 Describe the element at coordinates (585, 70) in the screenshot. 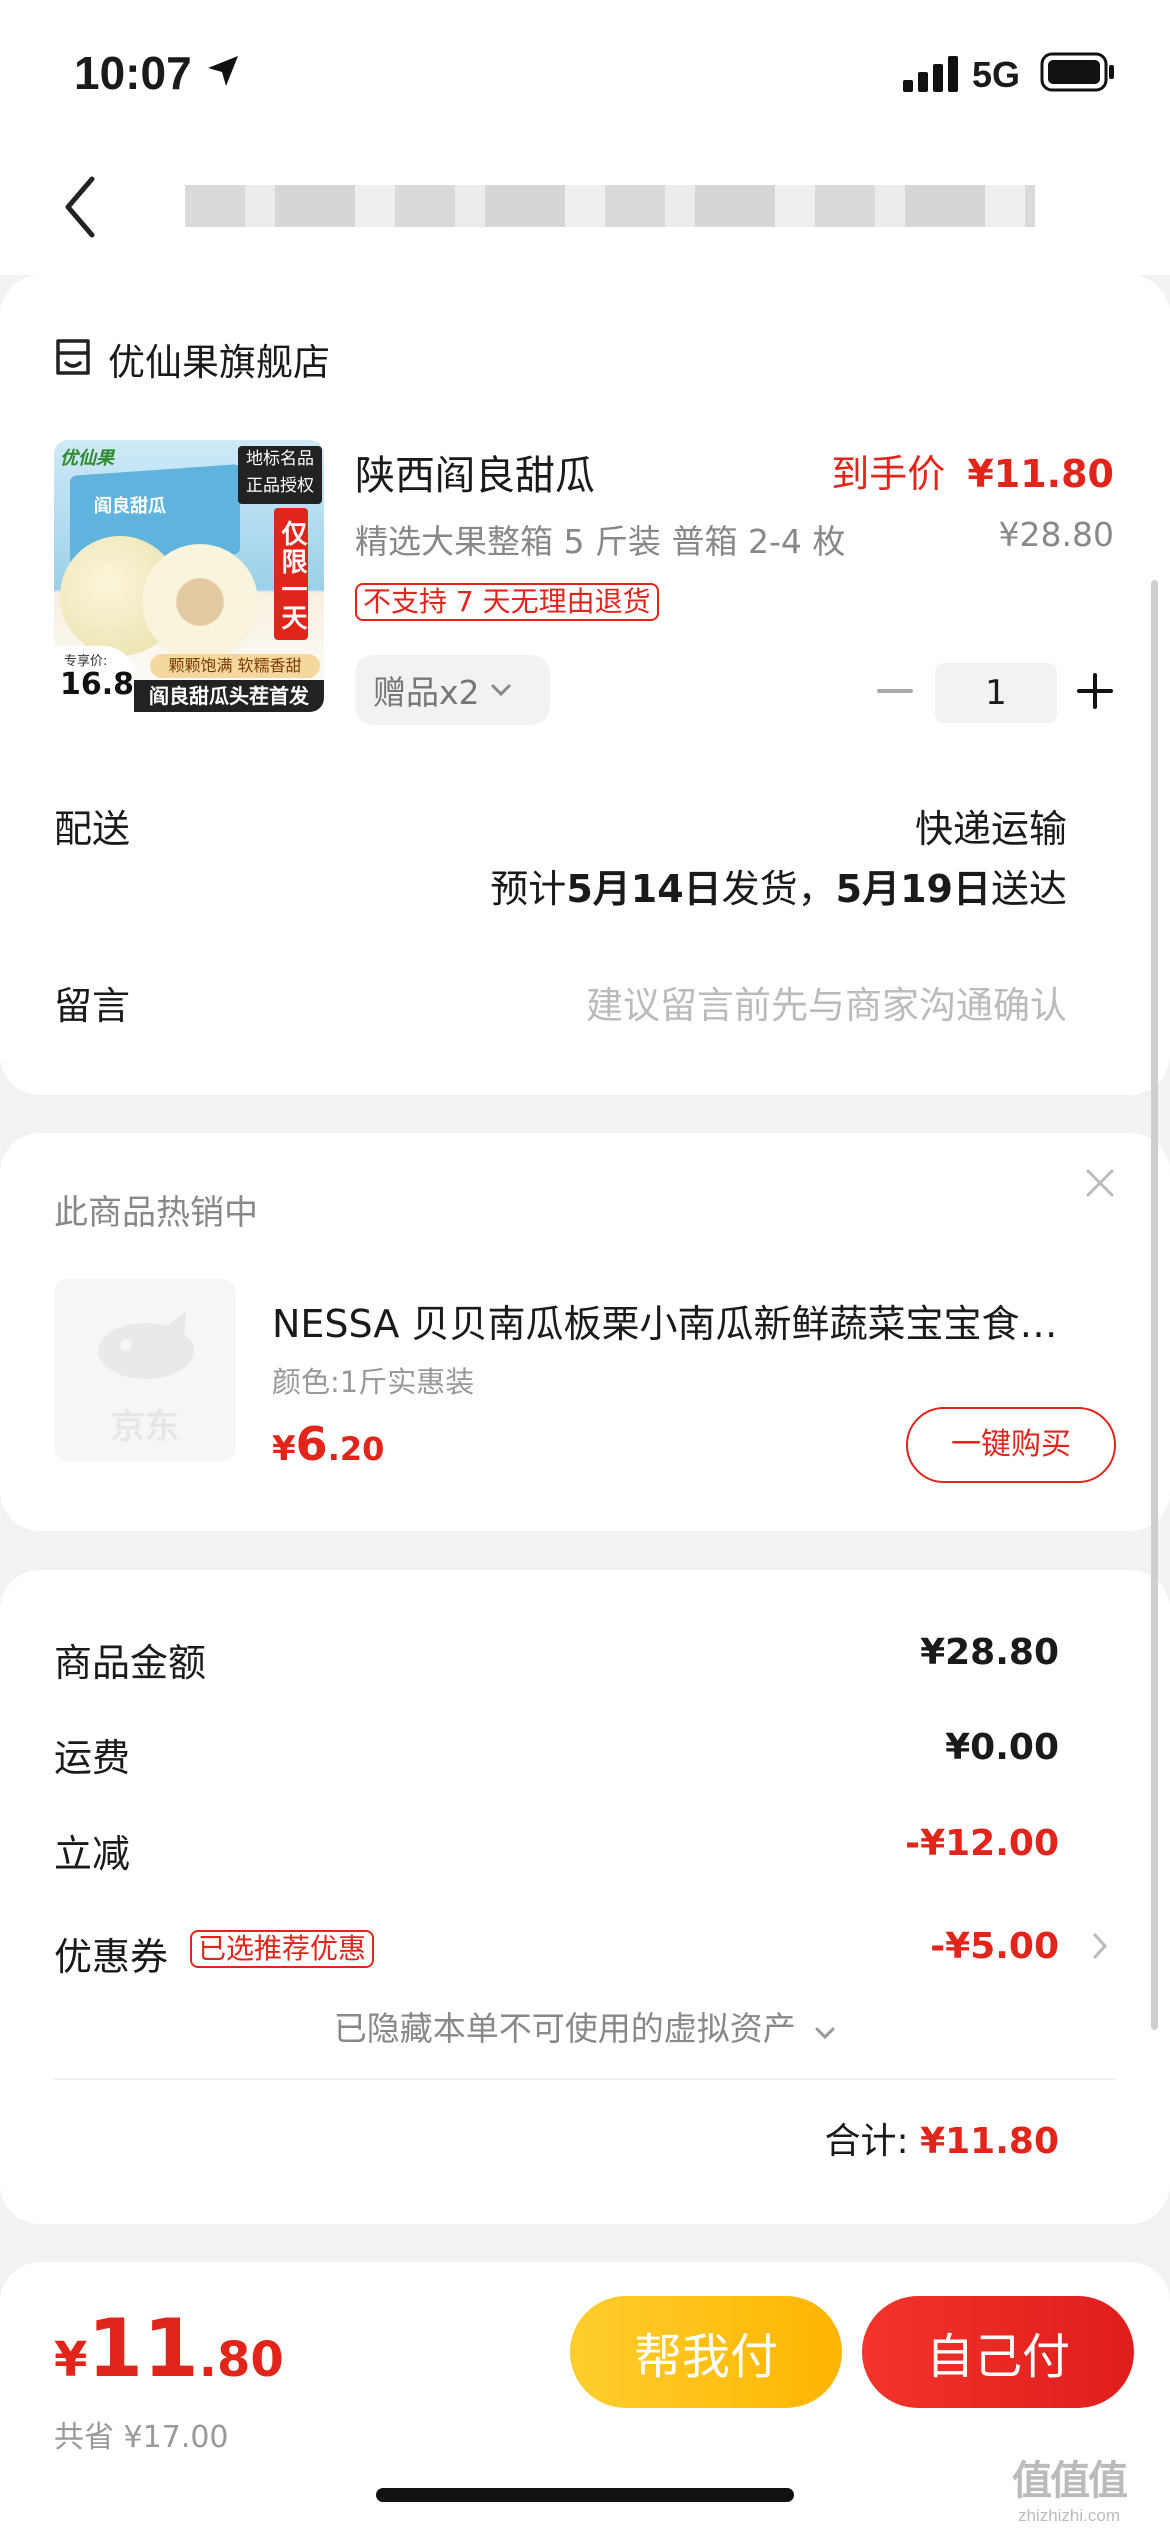

I see `status-bar: 10:07 5G` at that location.